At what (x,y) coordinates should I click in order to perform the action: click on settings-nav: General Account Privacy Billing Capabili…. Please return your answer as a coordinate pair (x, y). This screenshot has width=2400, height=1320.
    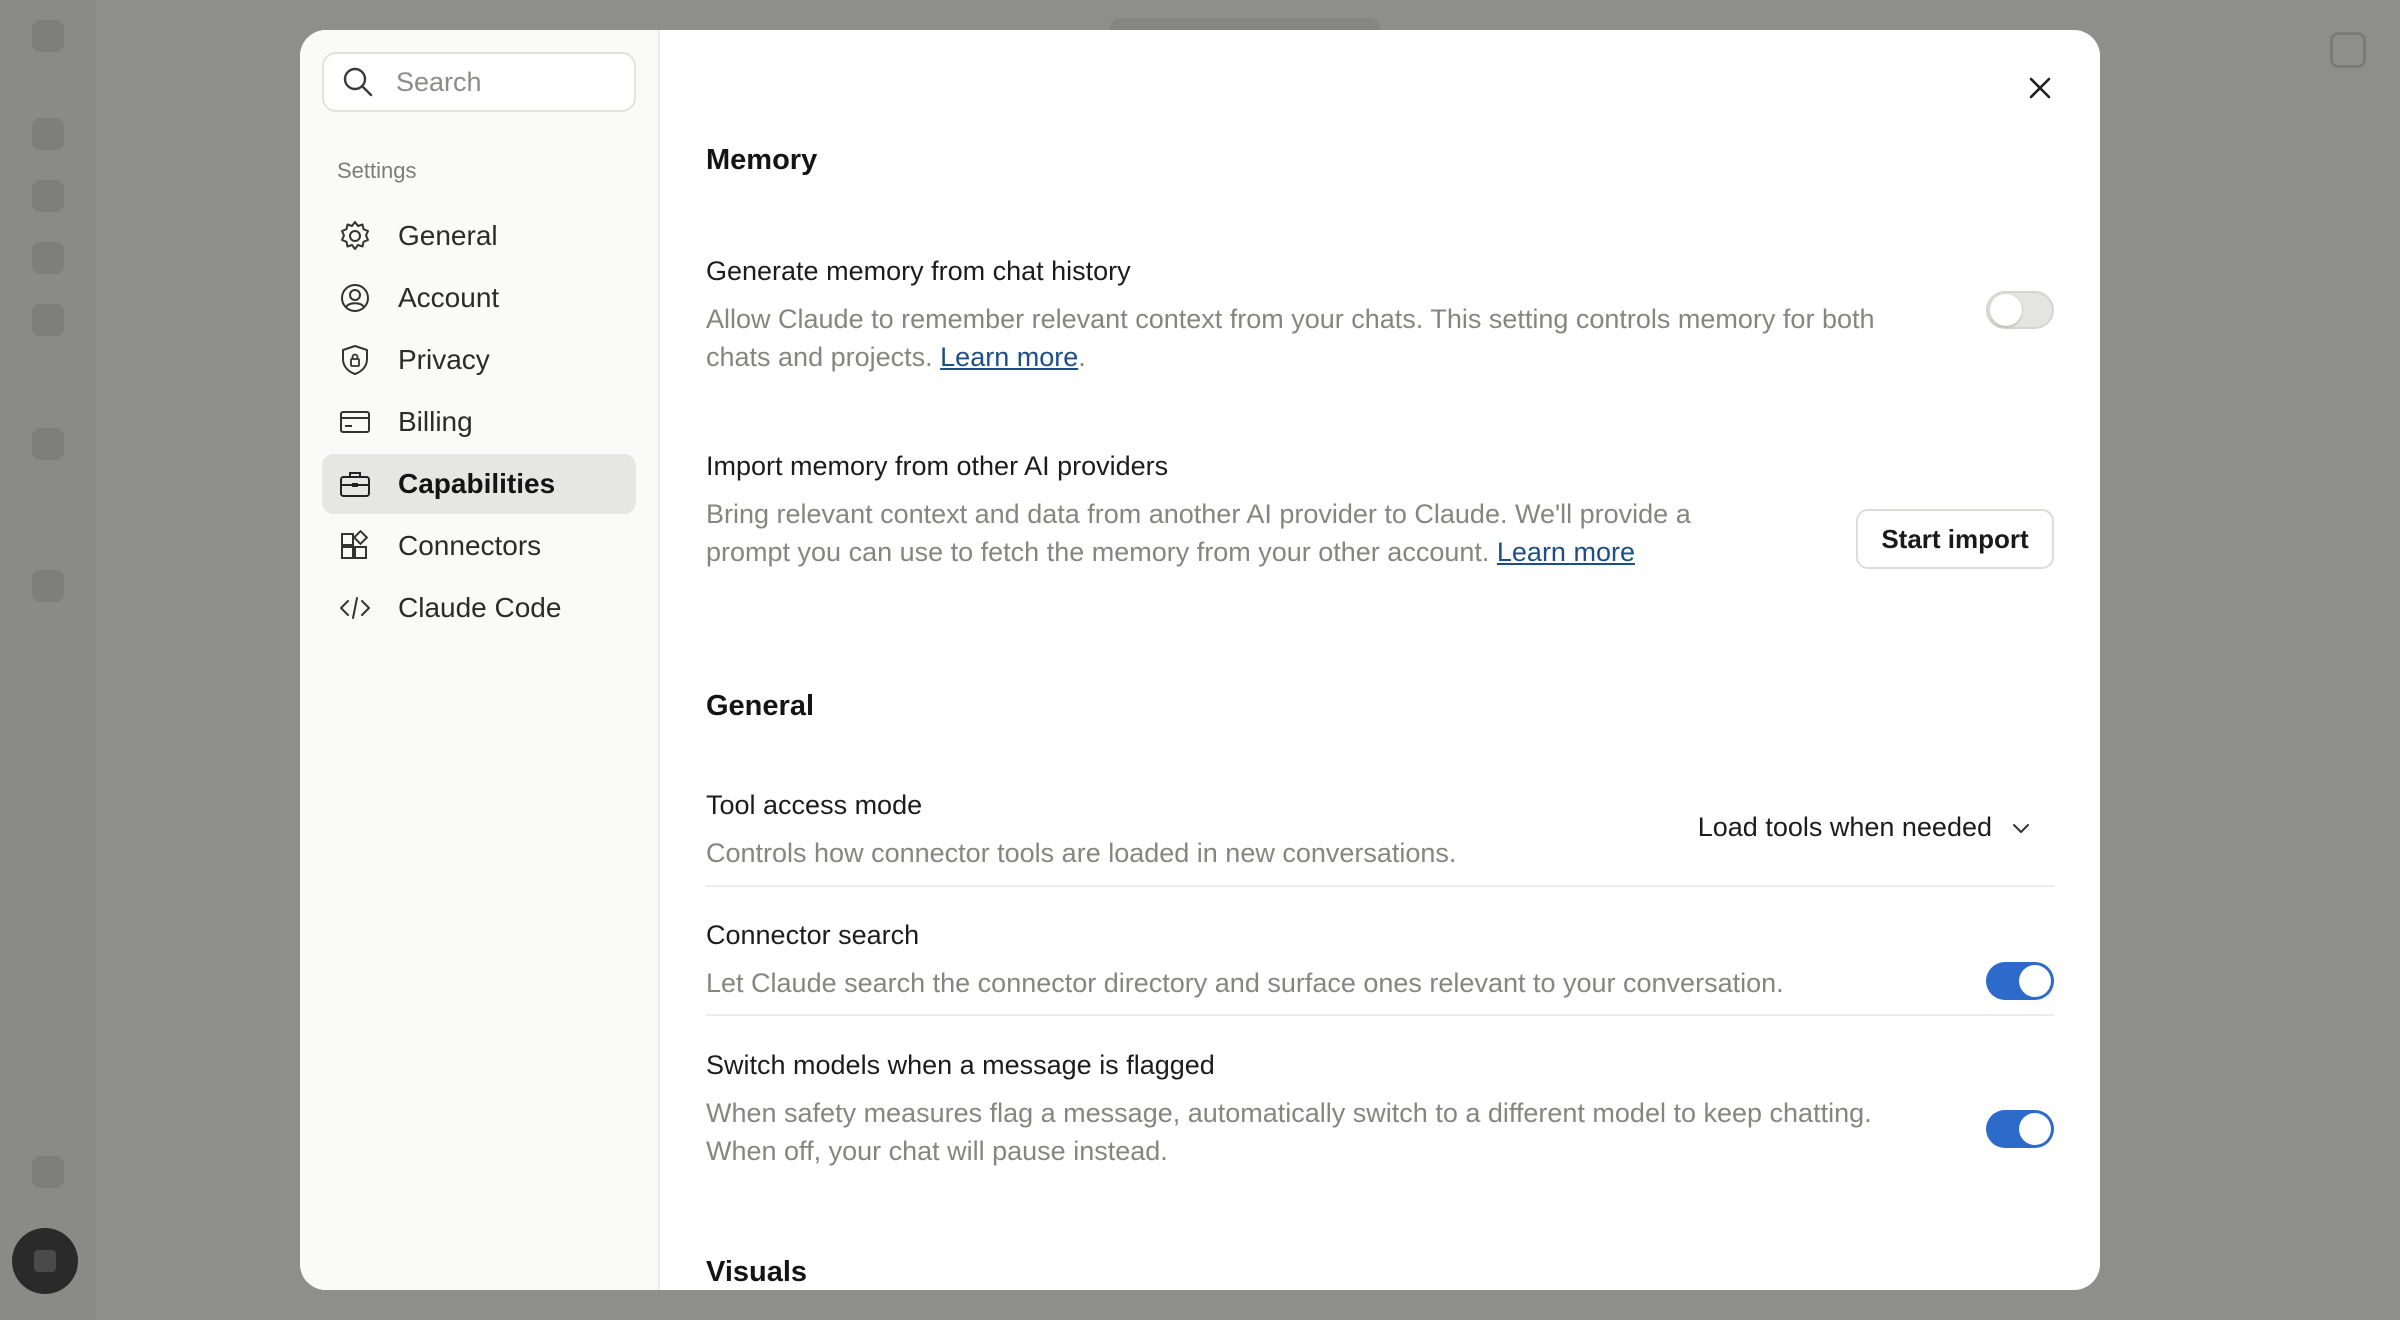
    Looking at the image, I should click on (479, 422).